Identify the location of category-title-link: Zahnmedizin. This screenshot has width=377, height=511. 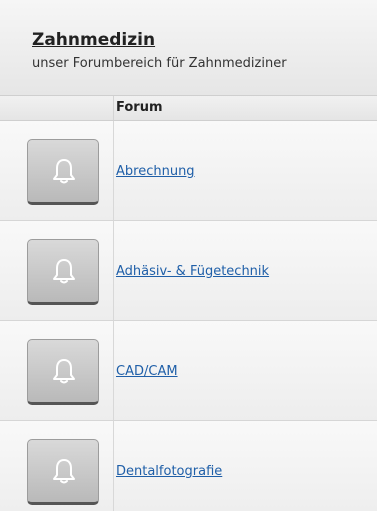
(93, 40).